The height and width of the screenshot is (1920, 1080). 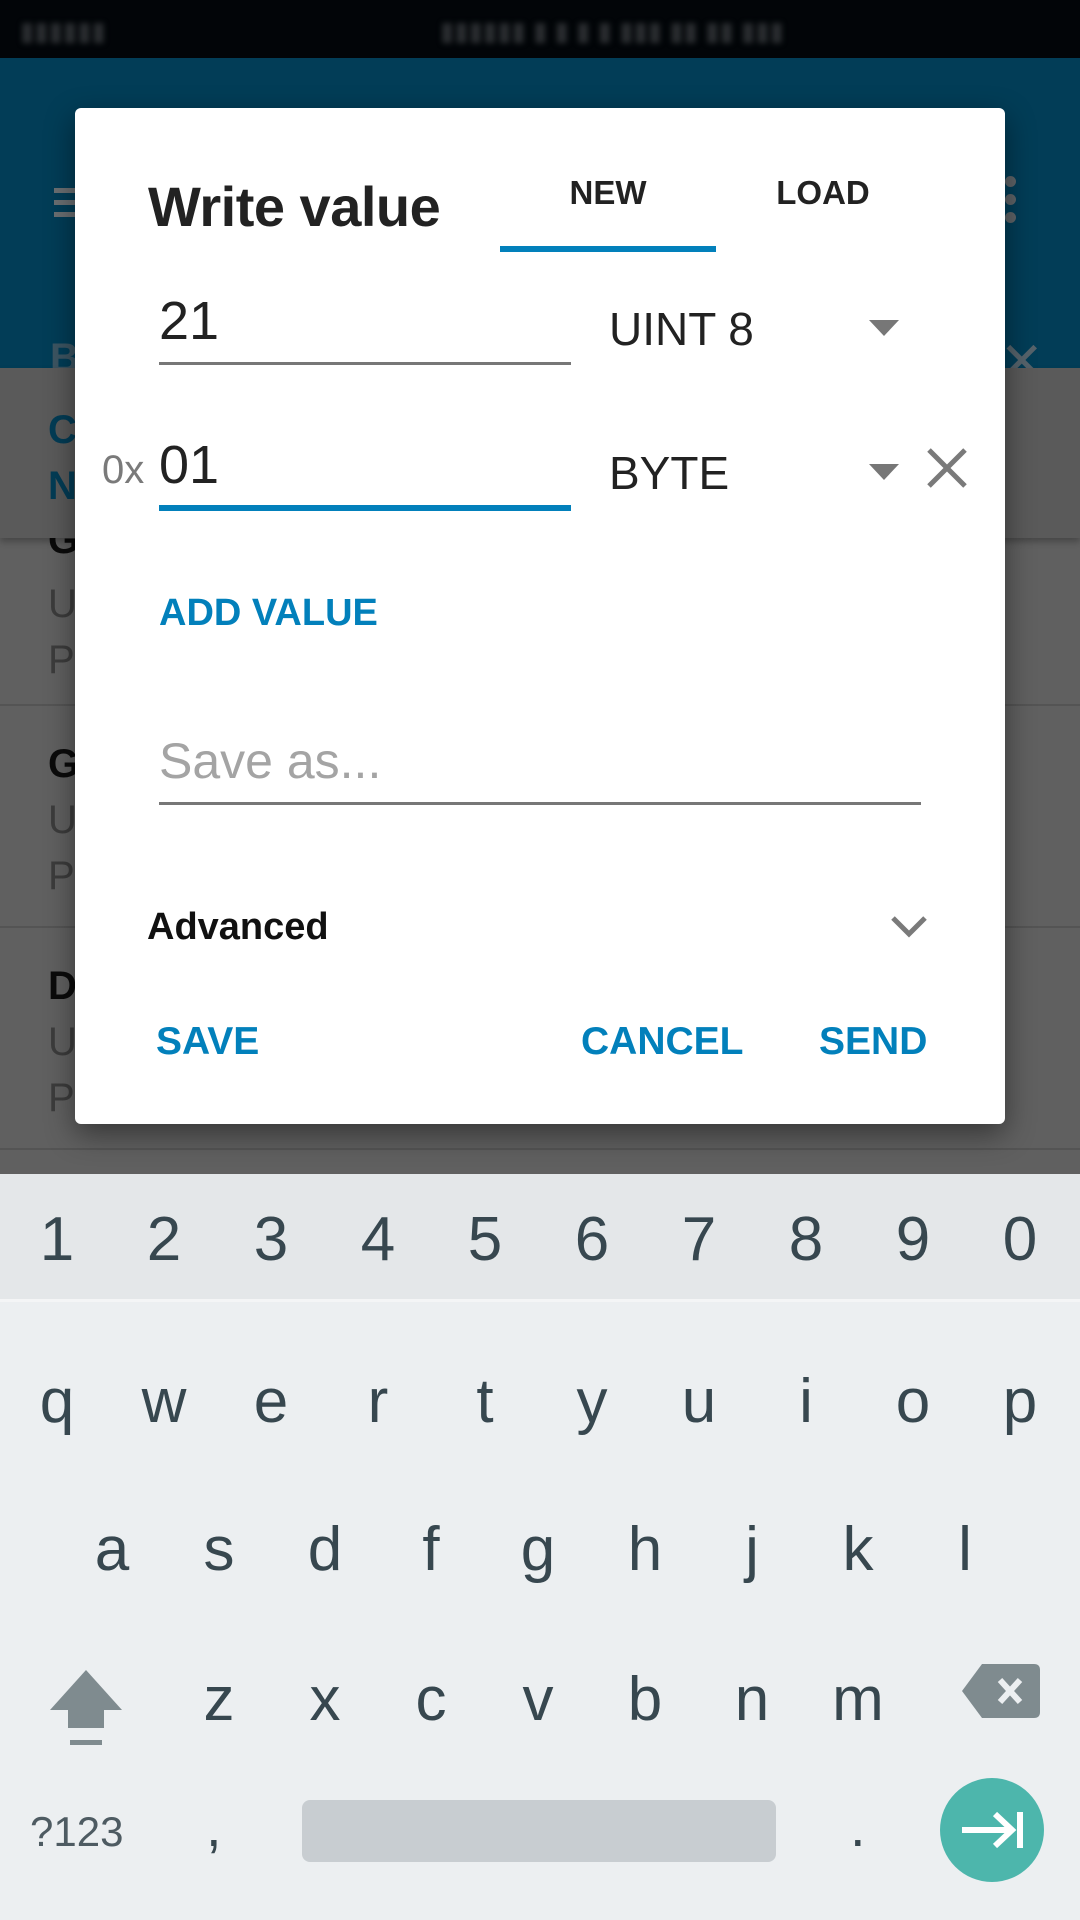 I want to click on period-key: ., so click(x=858, y=1826).